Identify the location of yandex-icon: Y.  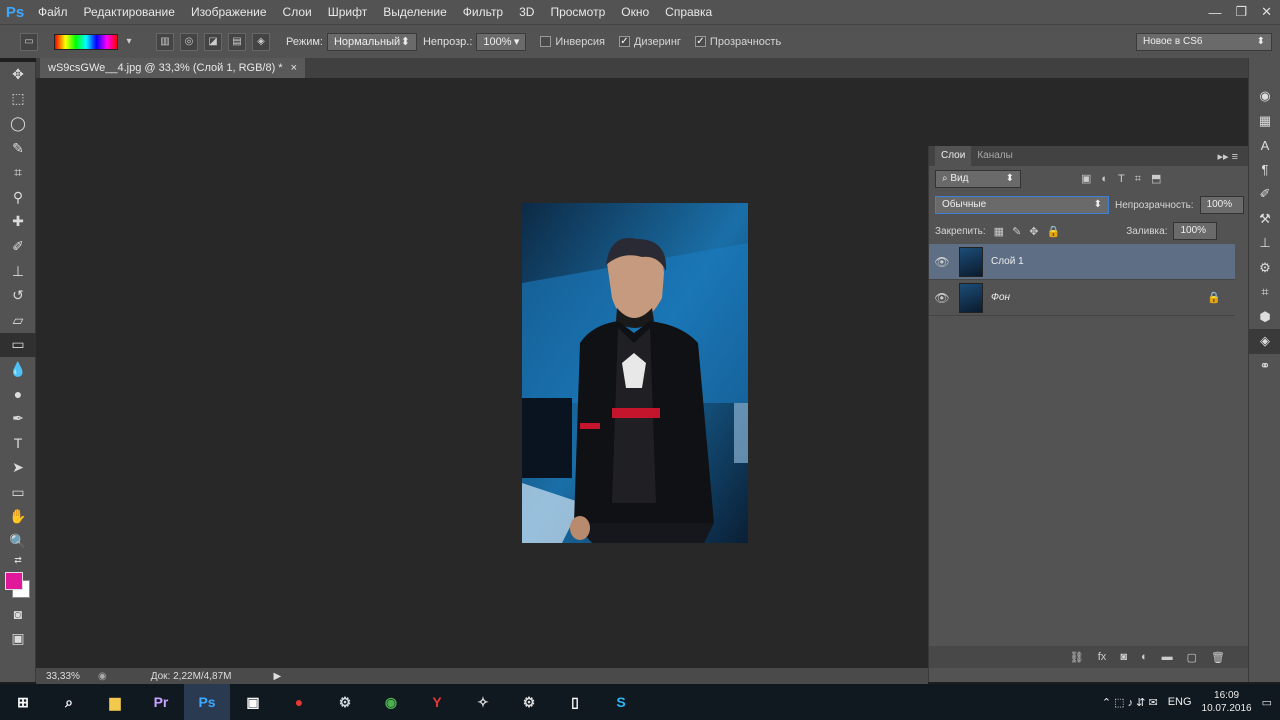
(437, 702).